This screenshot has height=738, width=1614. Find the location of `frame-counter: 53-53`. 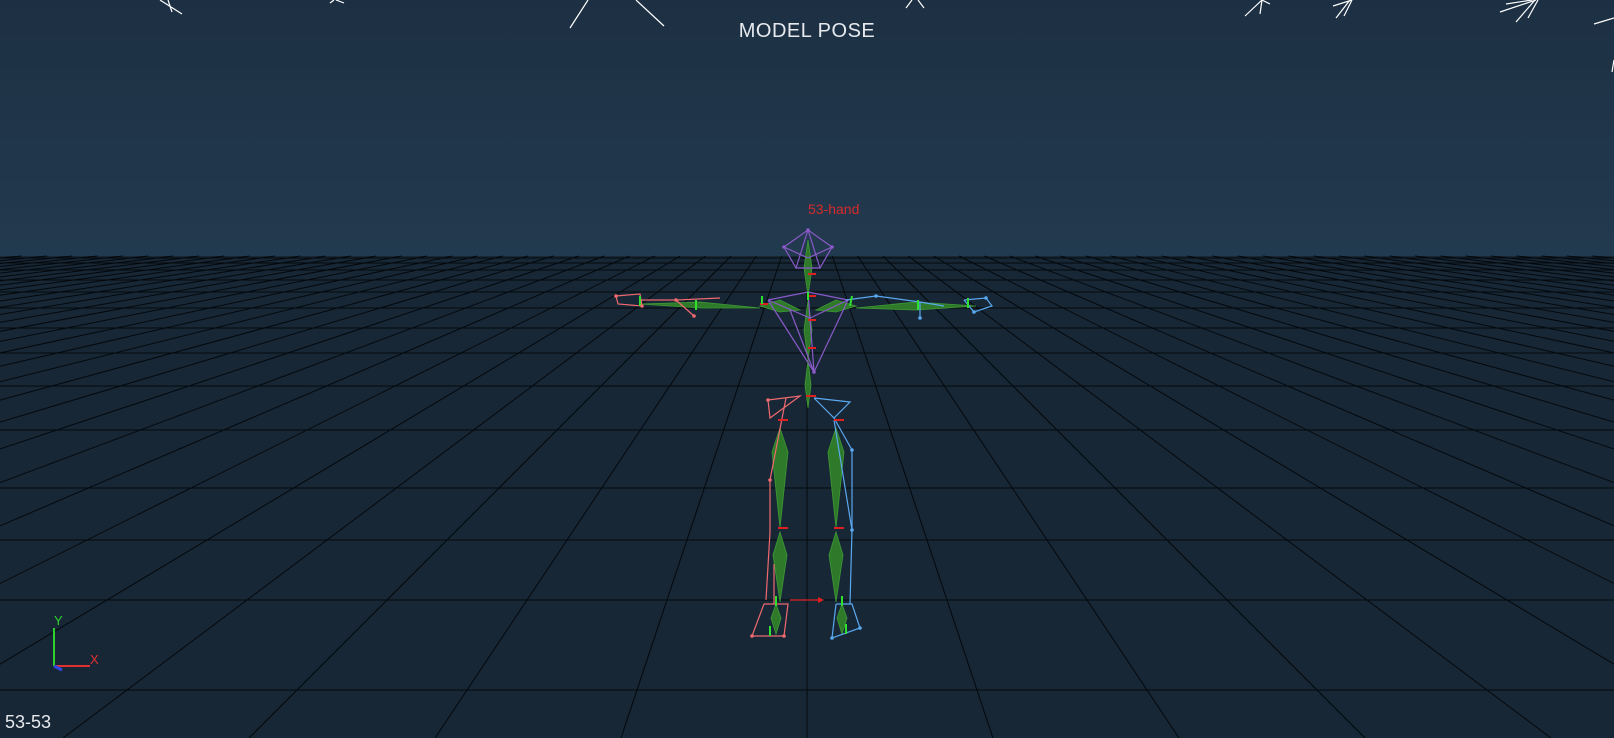

frame-counter: 53-53 is located at coordinates (28, 722).